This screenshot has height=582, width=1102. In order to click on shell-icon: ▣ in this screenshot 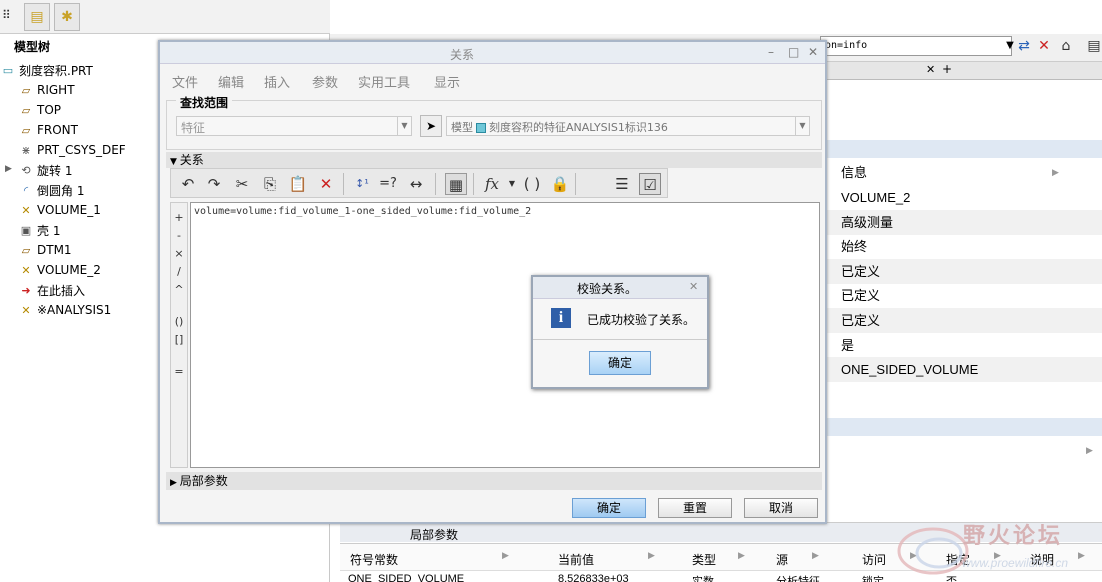, I will do `click(26, 230)`.